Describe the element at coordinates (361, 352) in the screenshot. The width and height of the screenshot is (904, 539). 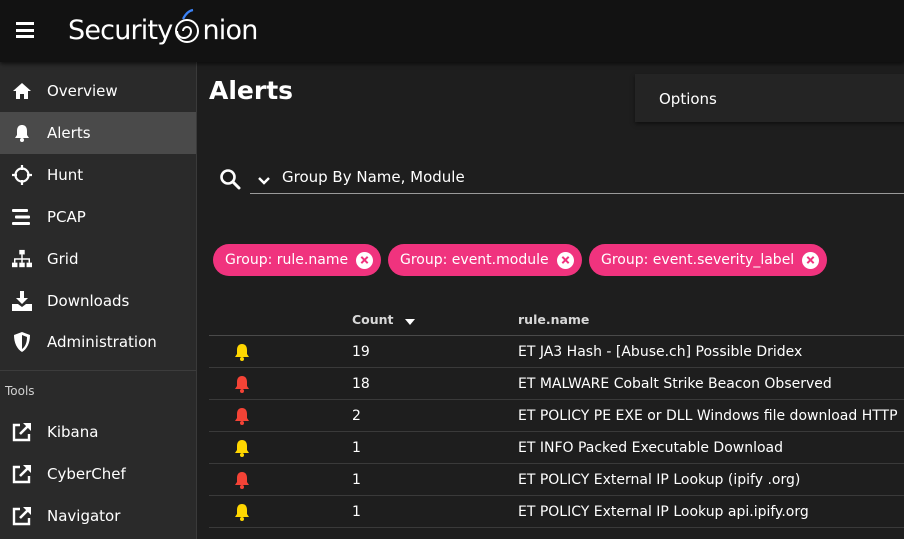
I see `cell-count: 19` at that location.